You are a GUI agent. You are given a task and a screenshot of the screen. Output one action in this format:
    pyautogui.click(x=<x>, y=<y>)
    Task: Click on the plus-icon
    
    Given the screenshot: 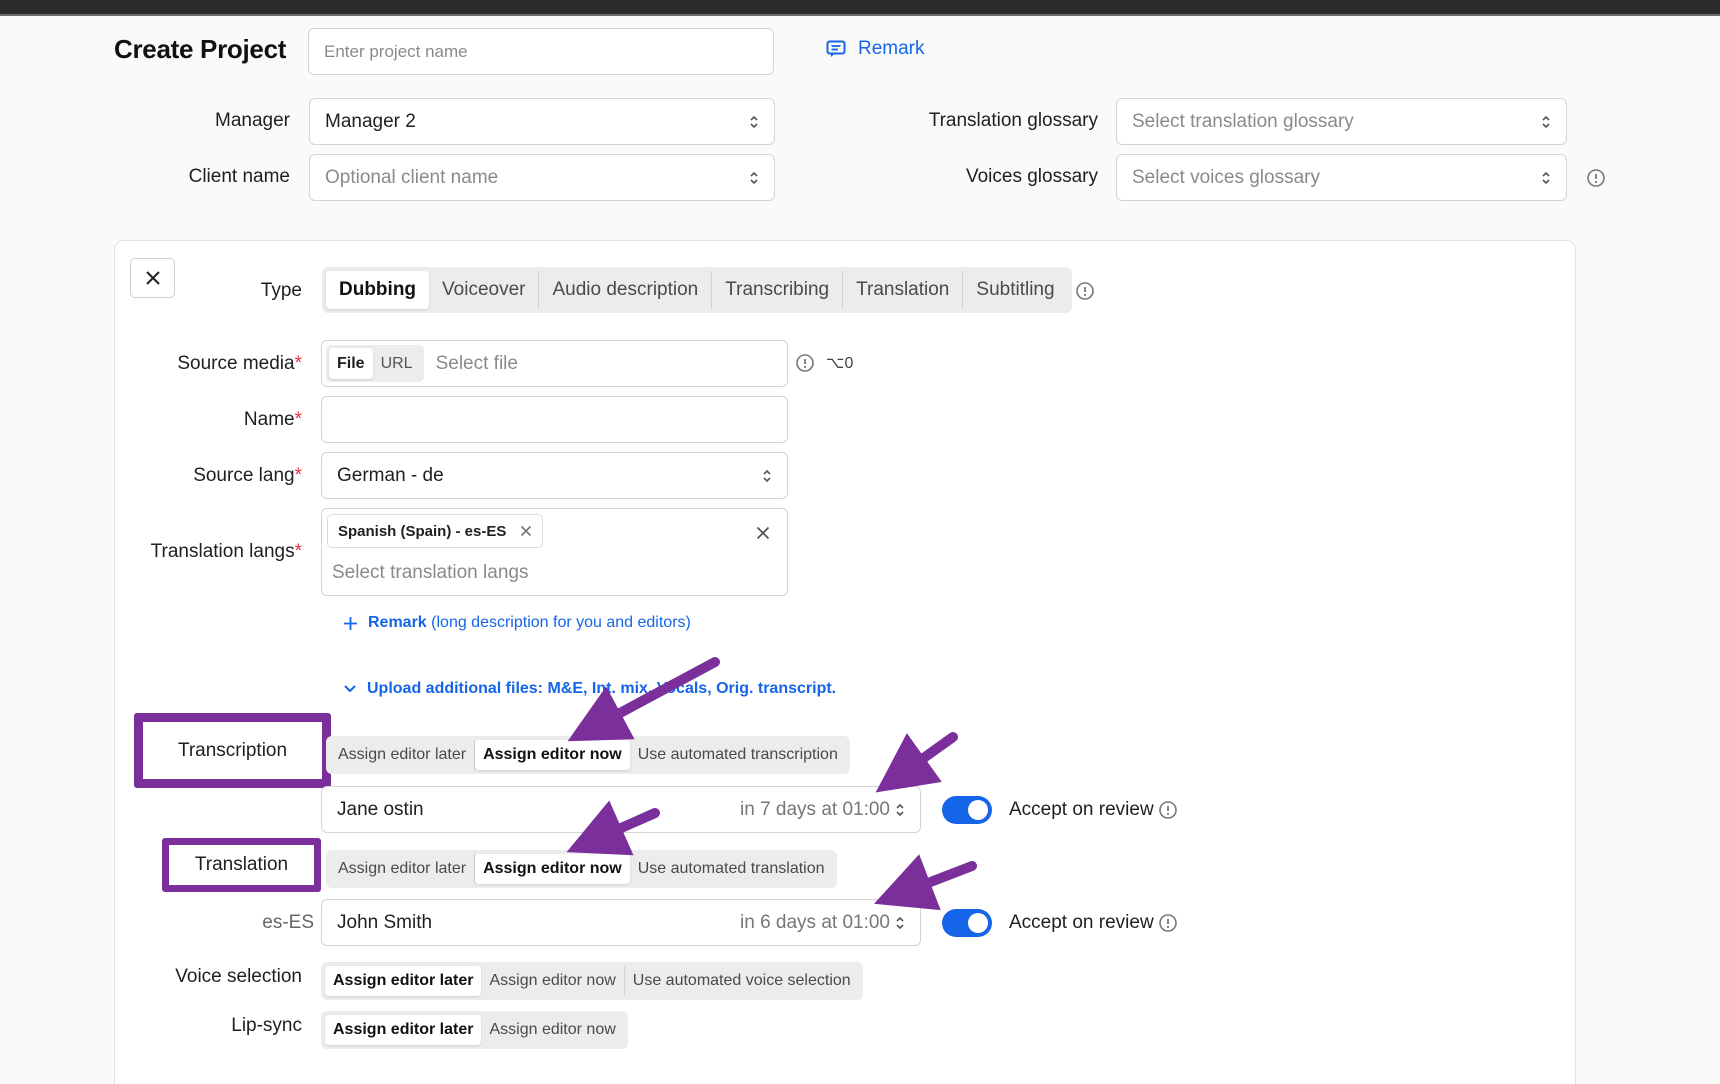 What is the action you would take?
    pyautogui.click(x=350, y=623)
    